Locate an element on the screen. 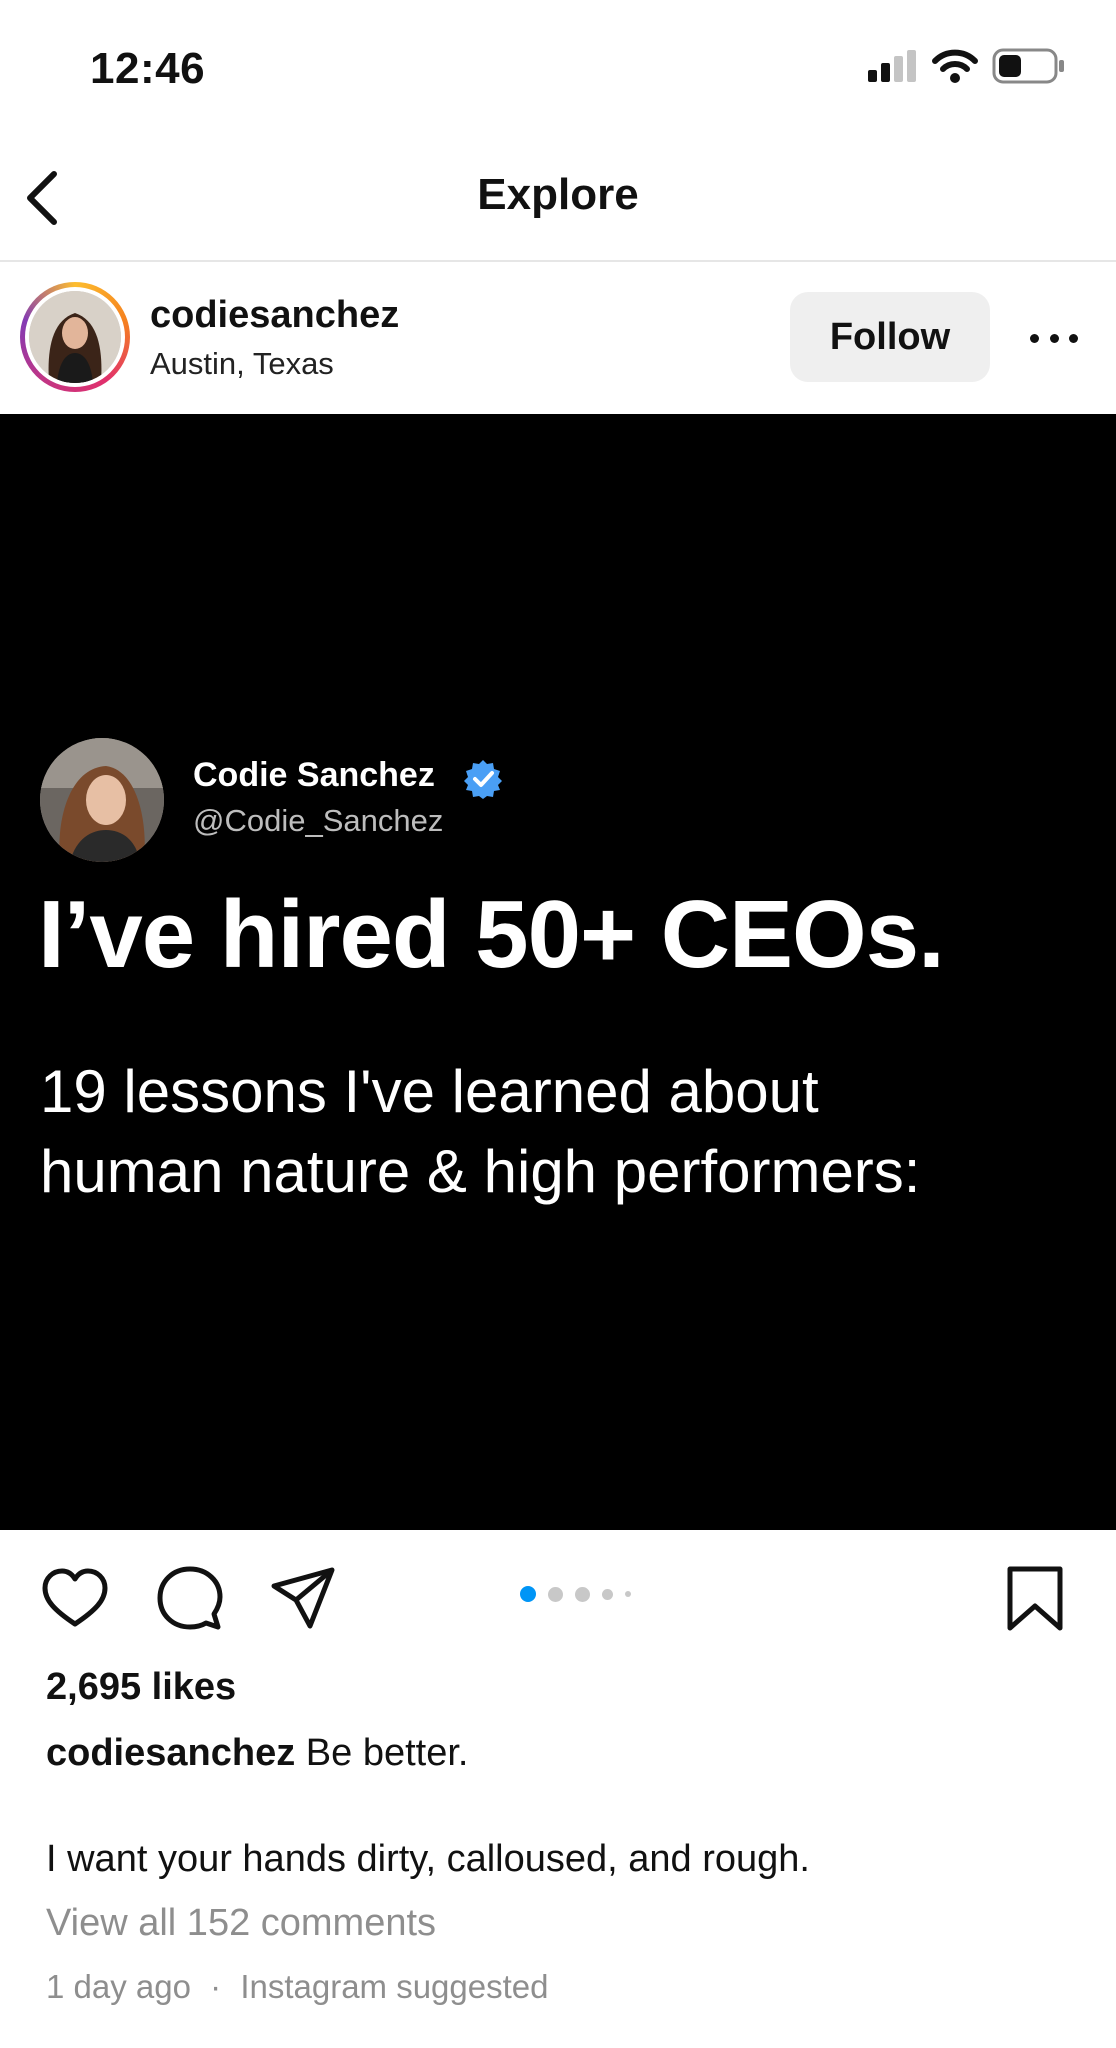 This screenshot has width=1116, height=2048. cellular-signal-icon is located at coordinates (892, 66).